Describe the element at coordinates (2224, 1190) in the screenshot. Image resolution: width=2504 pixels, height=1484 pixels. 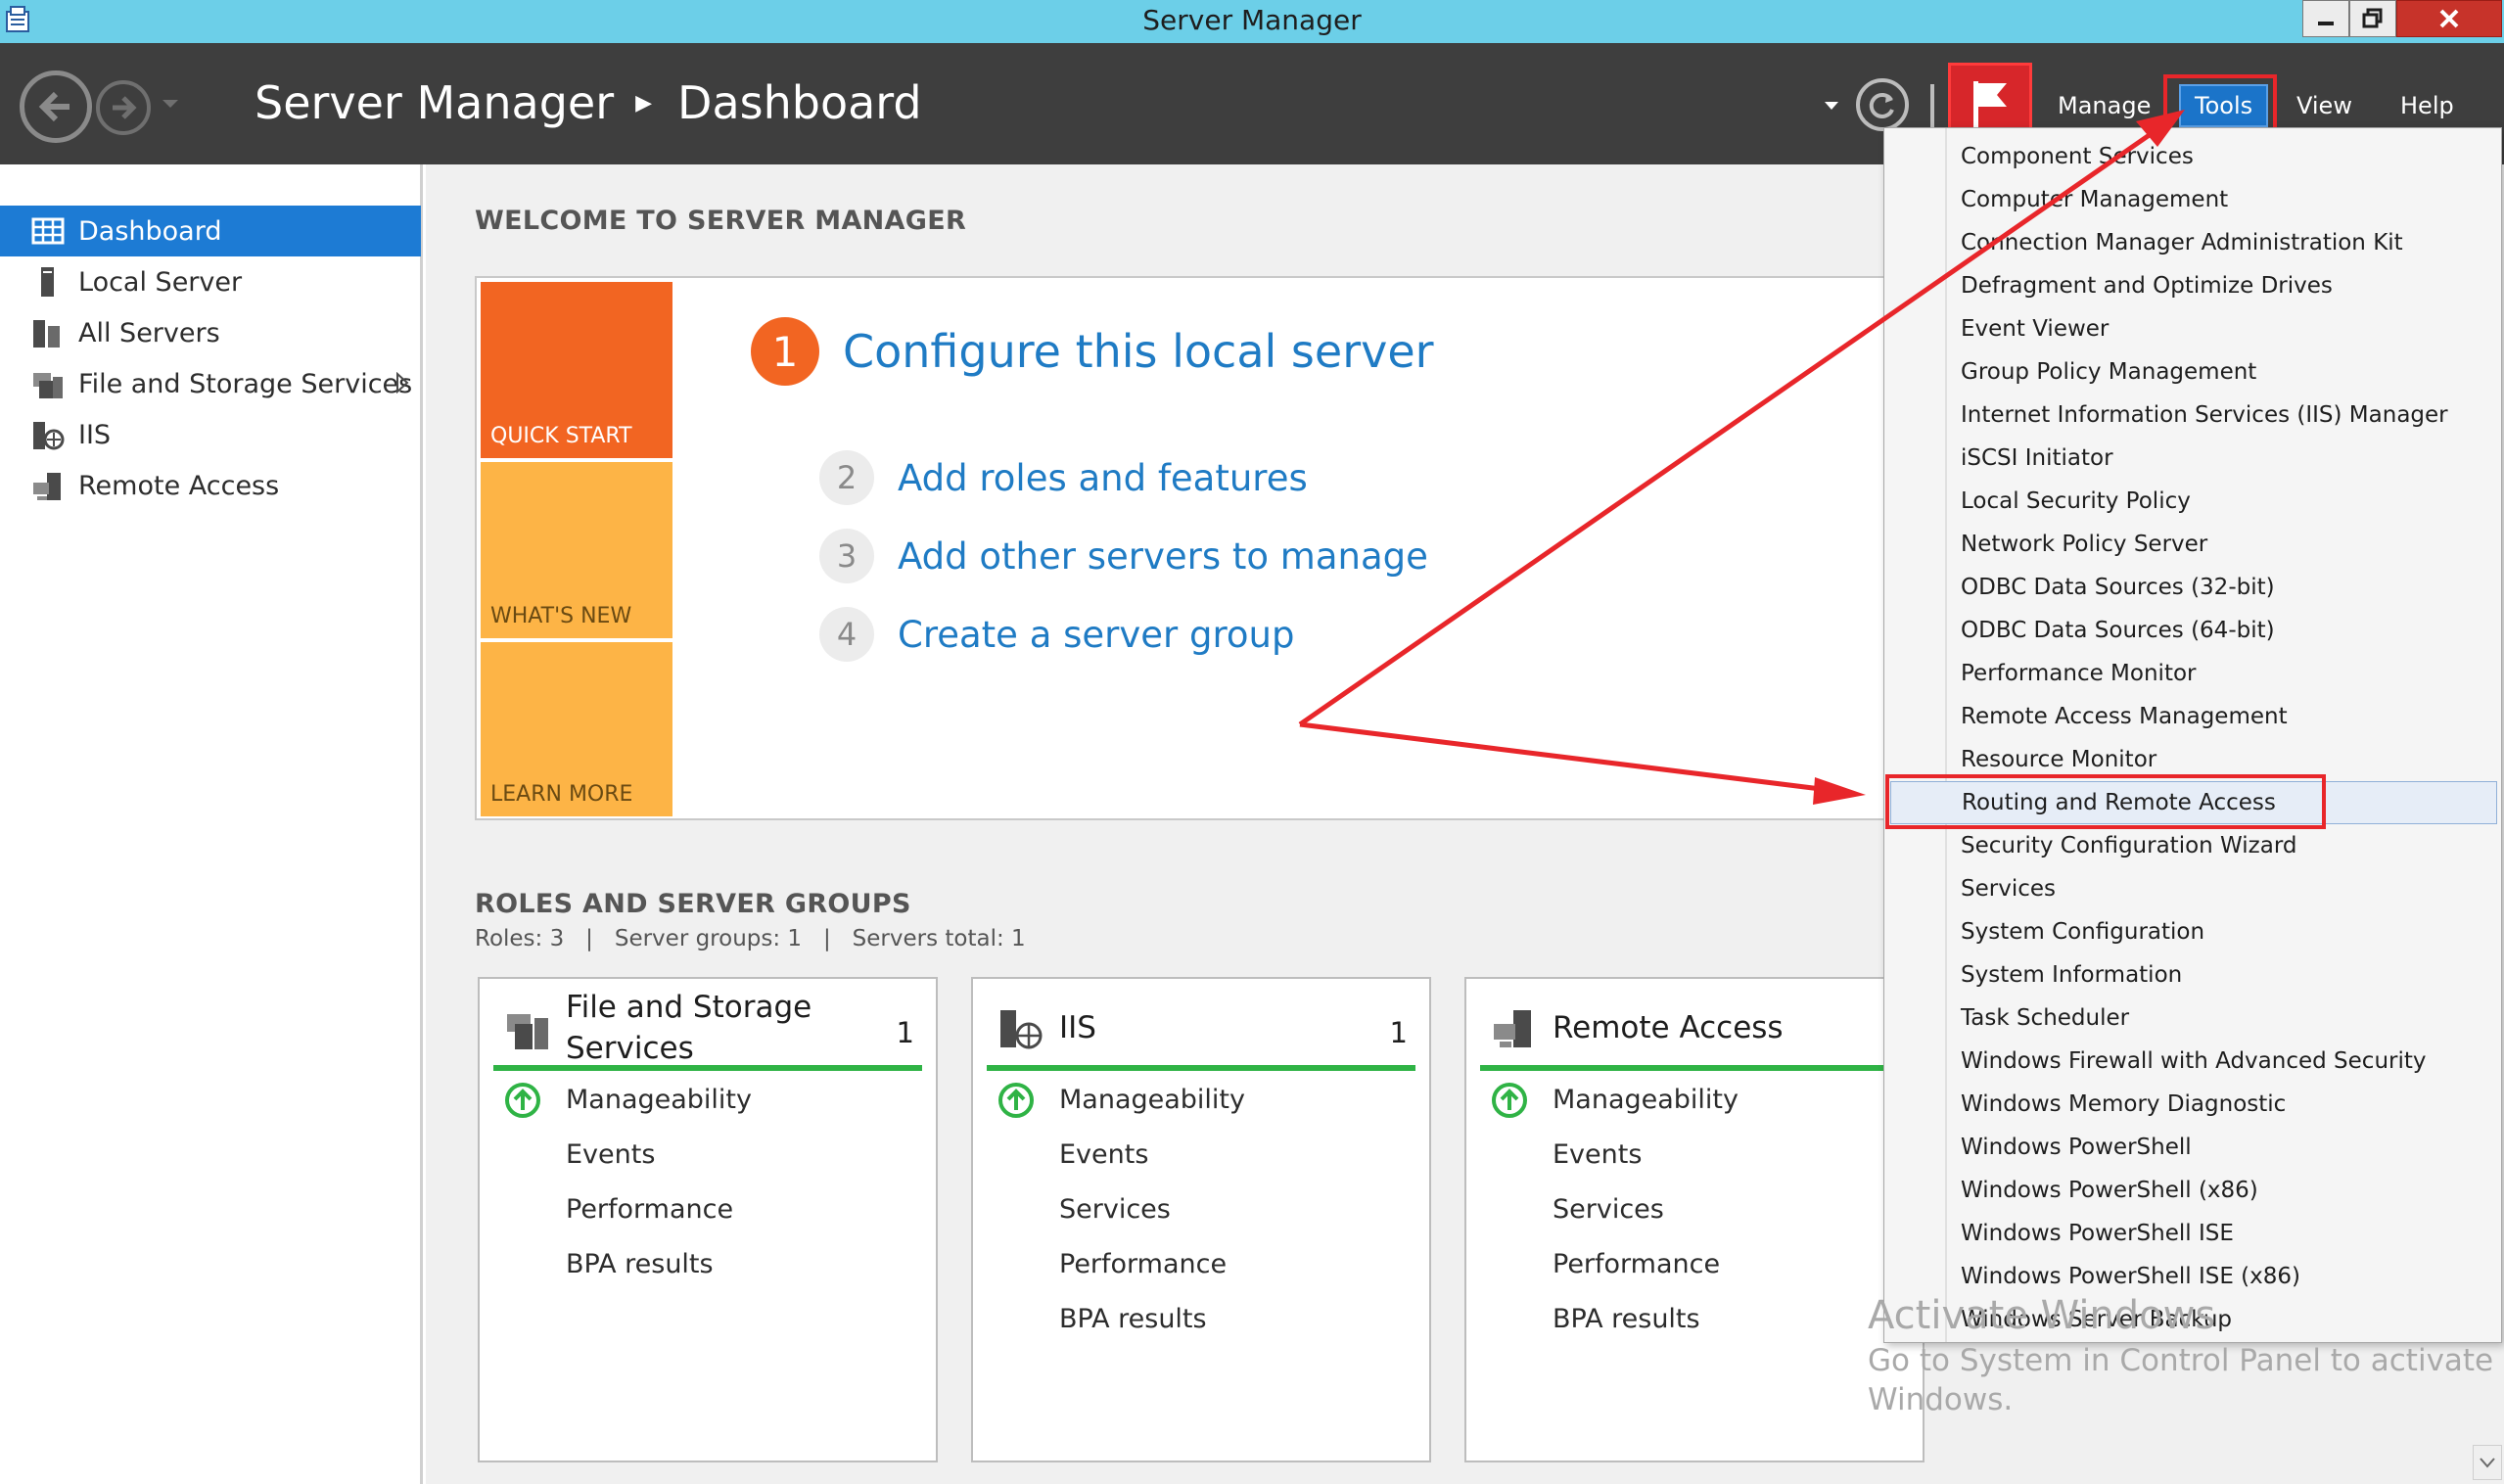
I see `tools-menu-item: Windows PowerShell (x86)` at that location.